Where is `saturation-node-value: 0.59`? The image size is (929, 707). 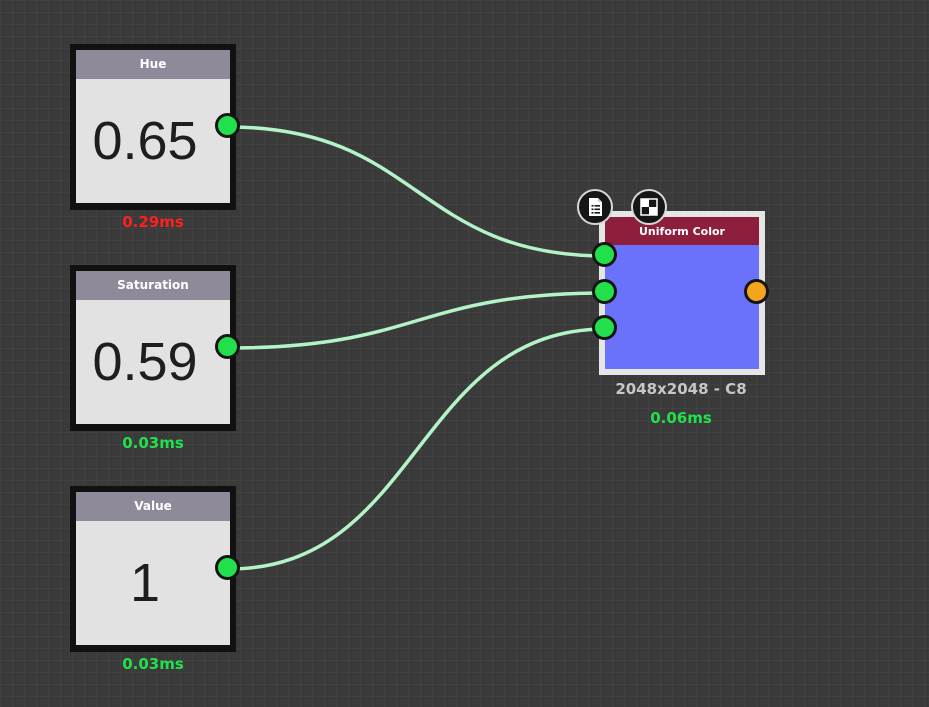
saturation-node-value: 0.59 is located at coordinates (145, 362).